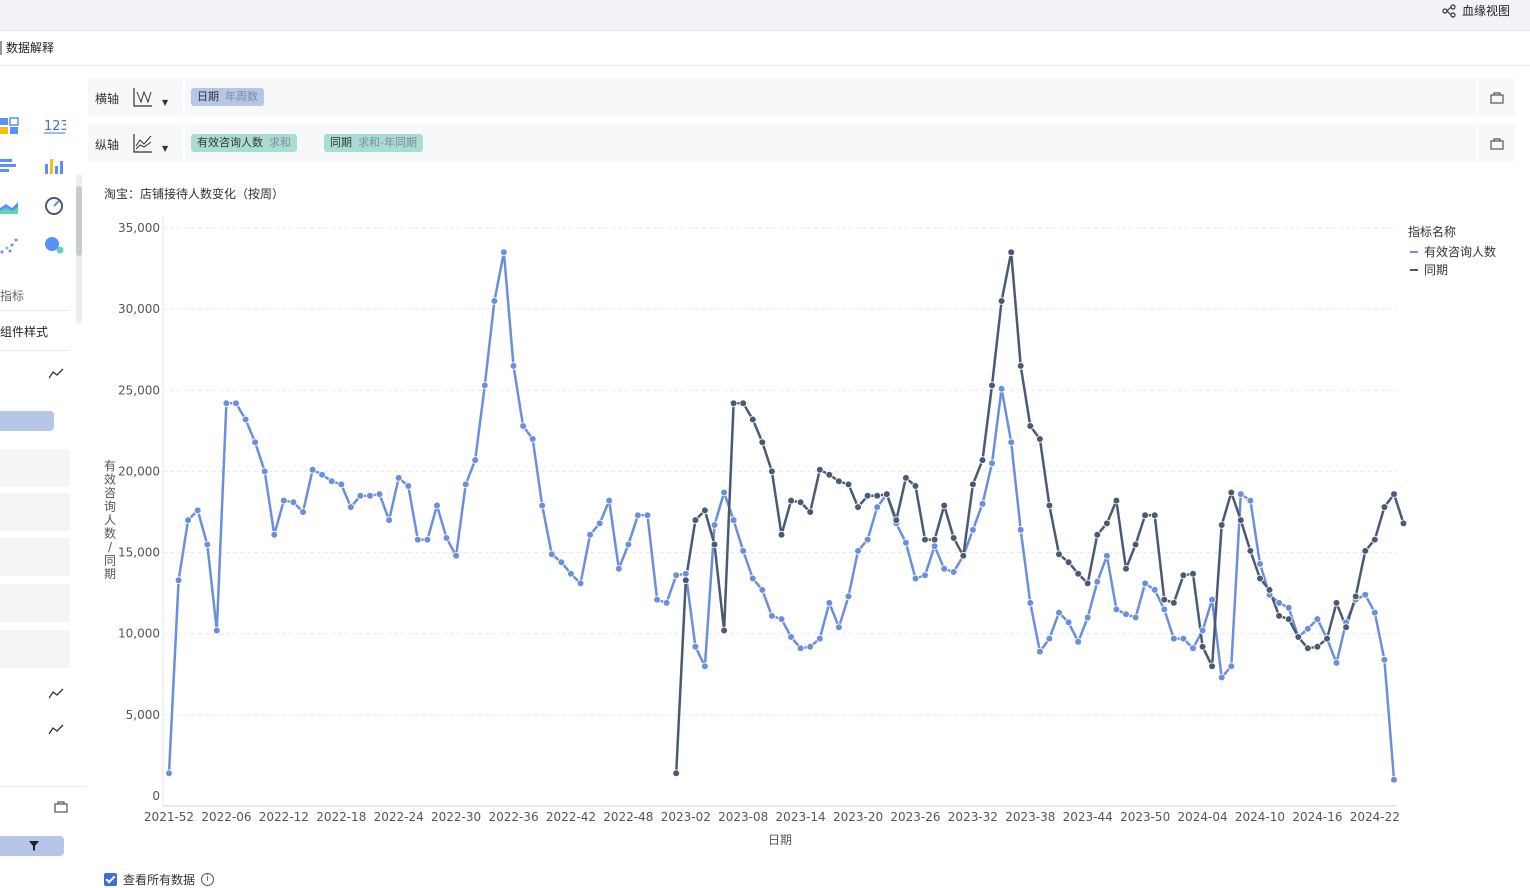  Describe the element at coordinates (1460, 252) in the screenshot. I see `legend-label: 有效咨询人数` at that location.